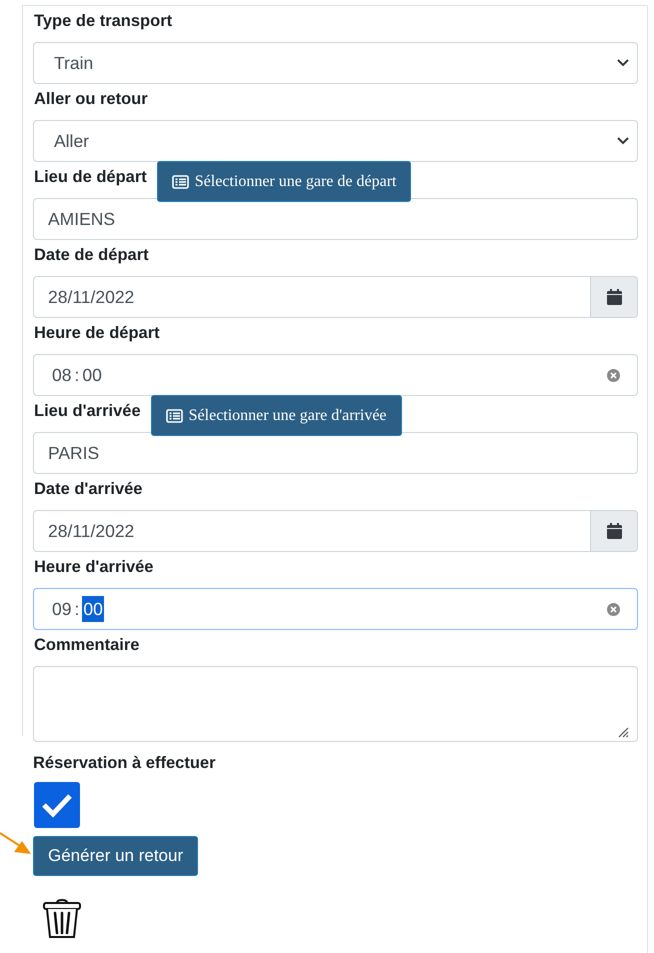 The height and width of the screenshot is (953, 654). What do you see at coordinates (93, 567) in the screenshot?
I see `field-label: Heure d'arrivée` at bounding box center [93, 567].